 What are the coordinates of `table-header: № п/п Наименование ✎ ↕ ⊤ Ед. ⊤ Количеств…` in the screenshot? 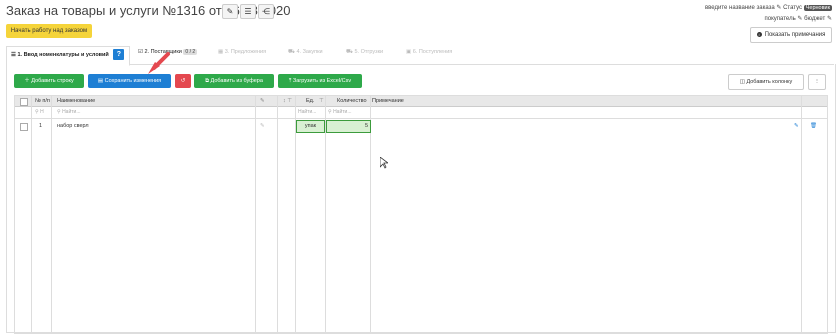 It's located at (421, 101).